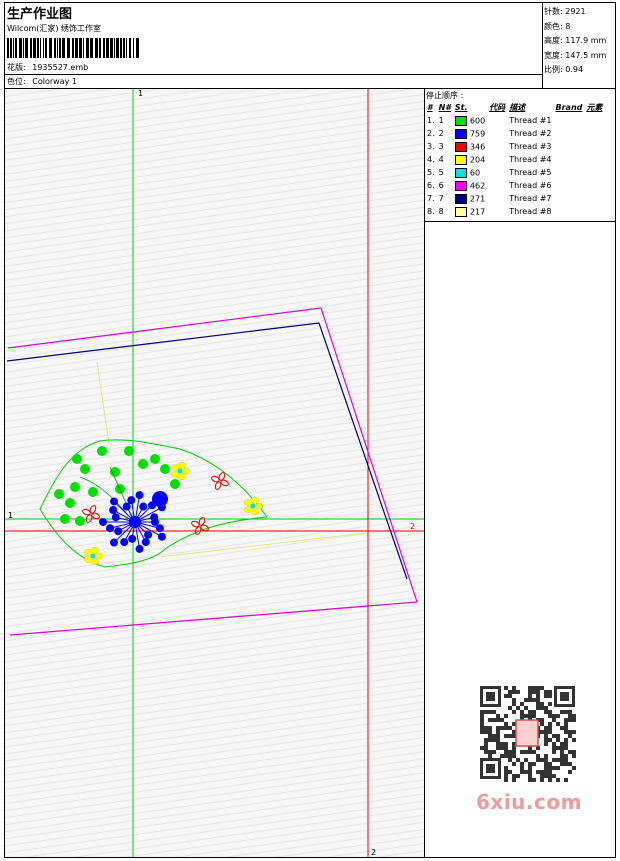  I want to click on axis-label-v1: 1, so click(141, 93).